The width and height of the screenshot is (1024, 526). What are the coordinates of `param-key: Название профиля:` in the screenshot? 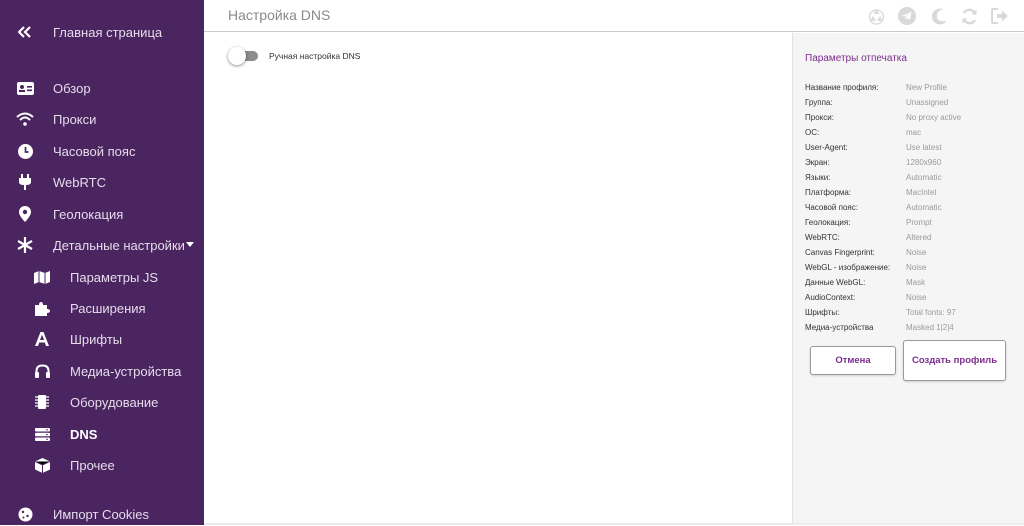 It's located at (842, 87).